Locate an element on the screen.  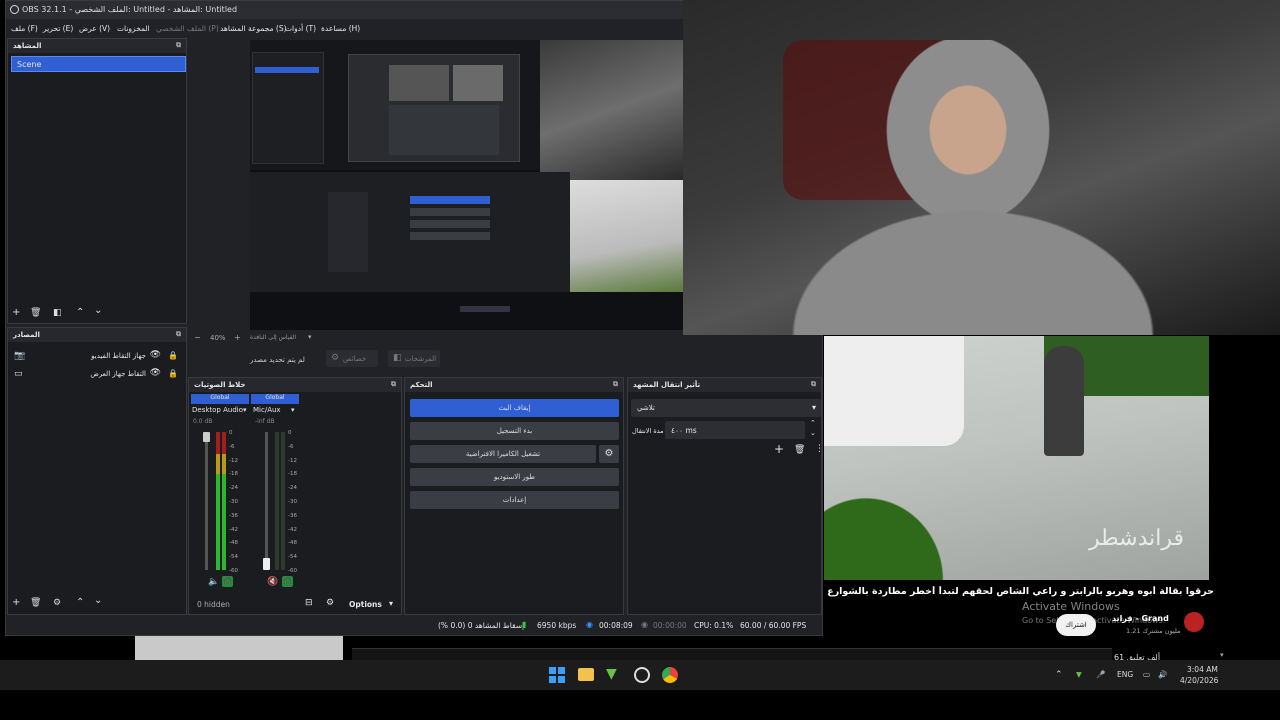
meter-tick-label: -42 is located at coordinates (233, 529).